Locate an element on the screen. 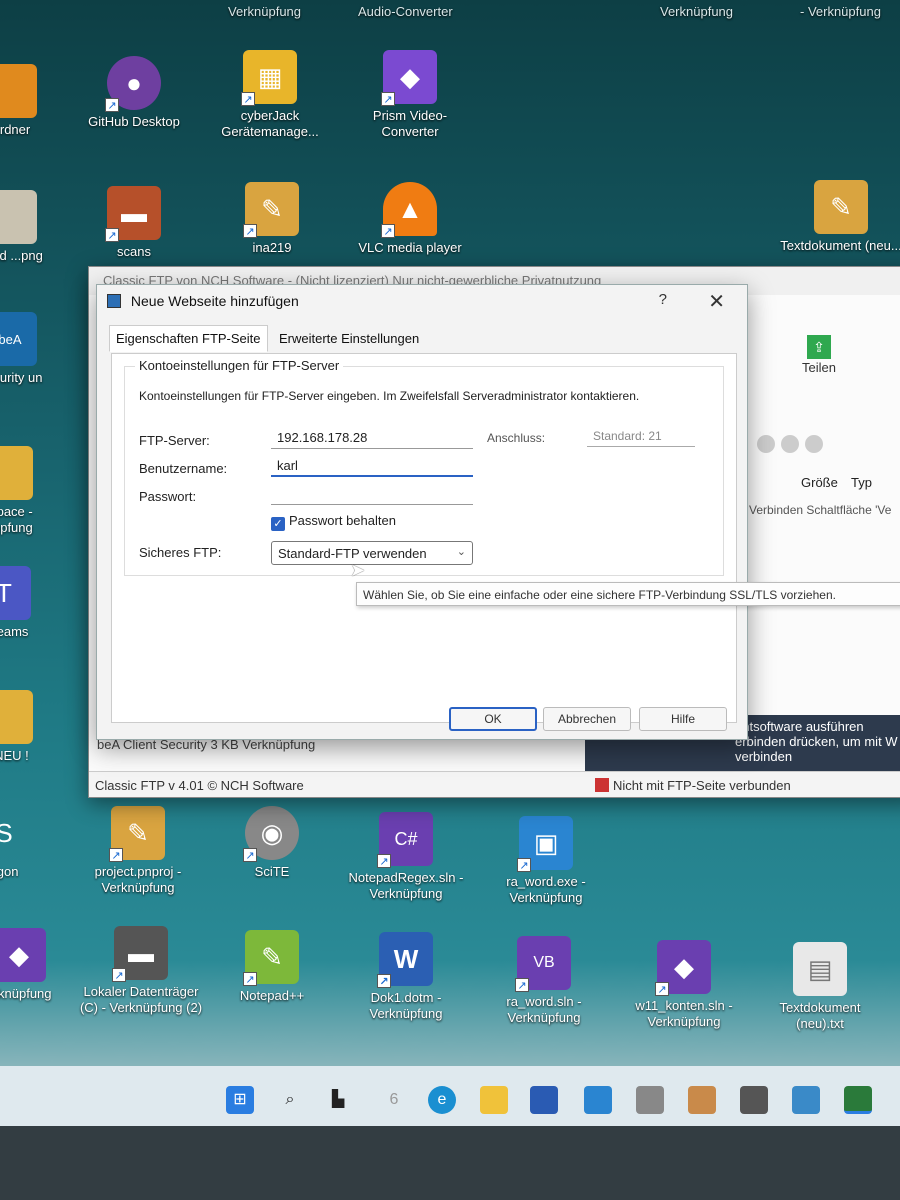 This screenshot has width=900, height=1200. app-6-icon: 6 is located at coordinates (394, 1100).